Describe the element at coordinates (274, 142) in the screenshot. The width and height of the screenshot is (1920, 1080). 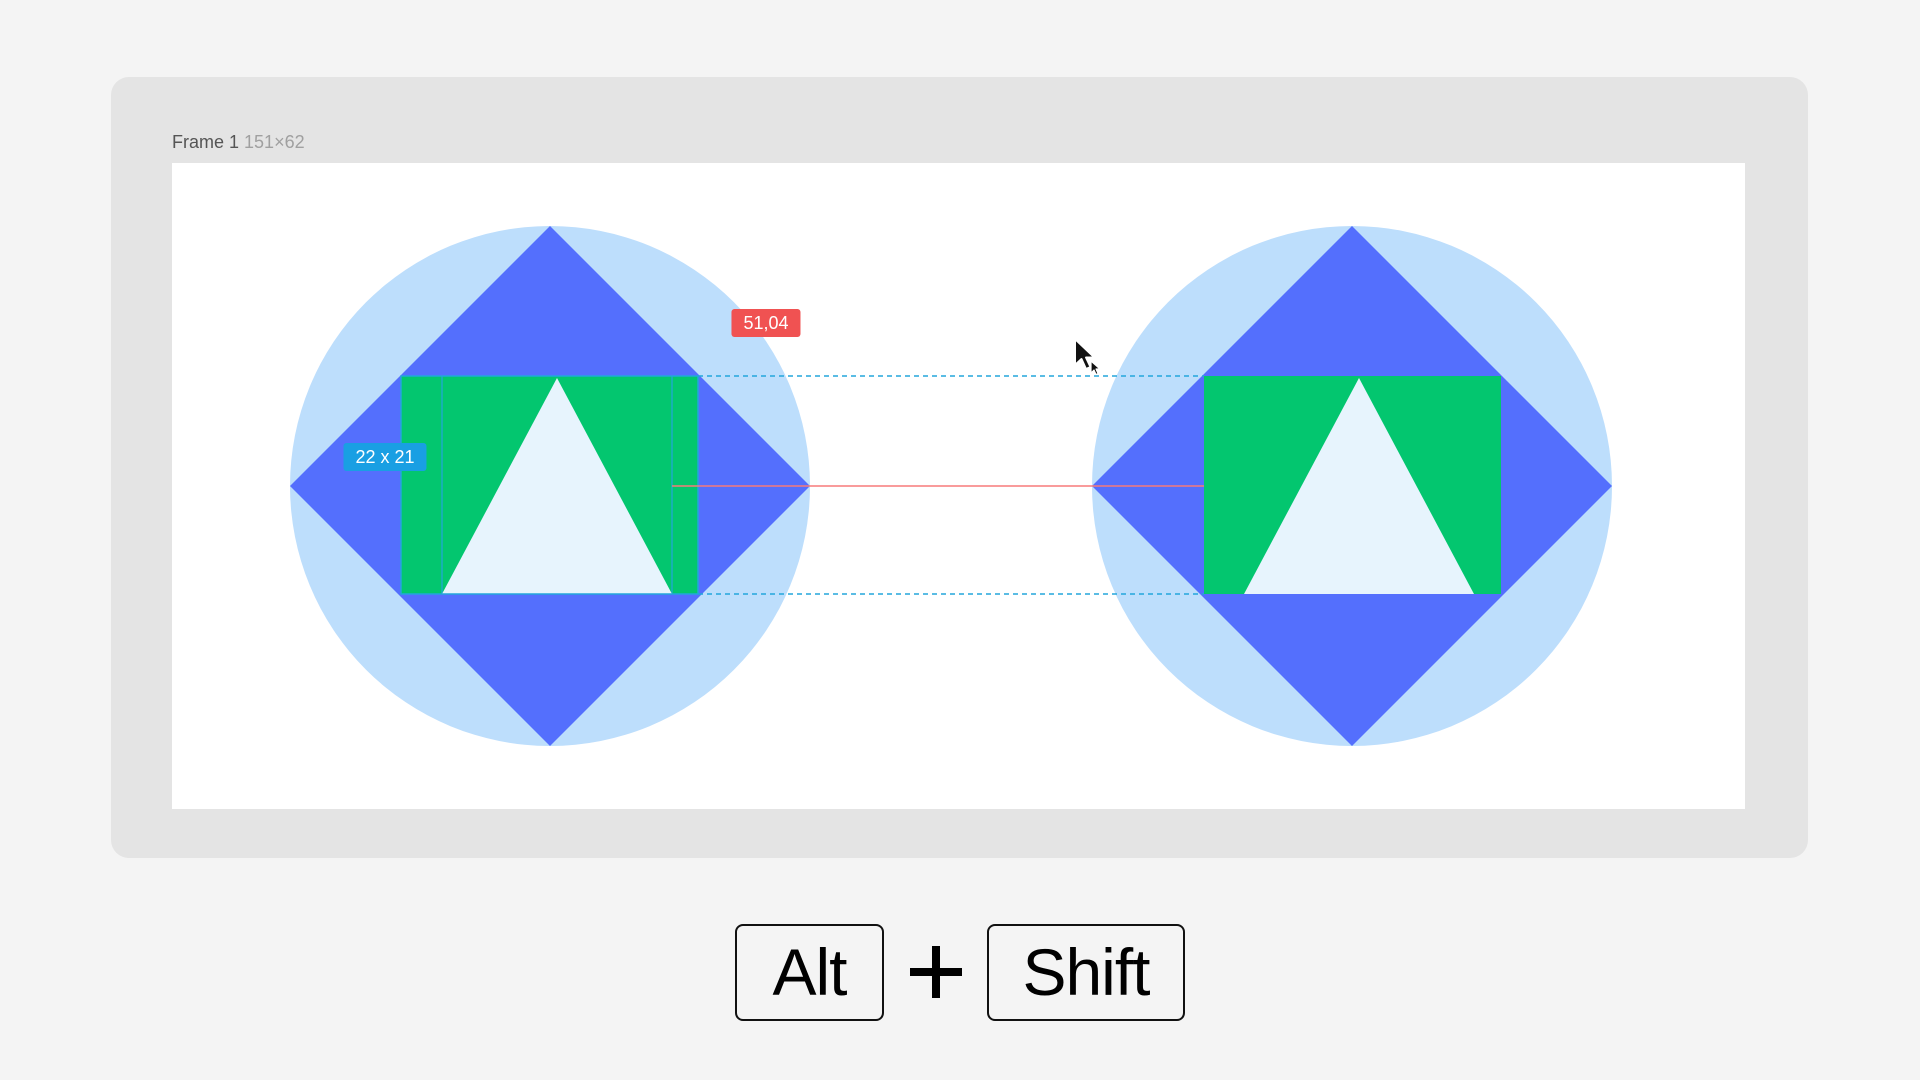
I see `frame-dimensions: 151×62` at that location.